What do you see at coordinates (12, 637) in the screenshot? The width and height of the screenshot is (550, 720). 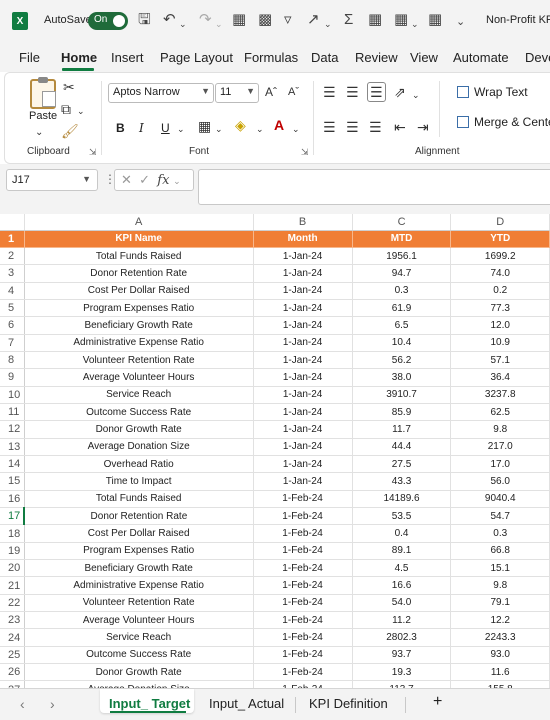 I see `row-header: 24` at bounding box center [12, 637].